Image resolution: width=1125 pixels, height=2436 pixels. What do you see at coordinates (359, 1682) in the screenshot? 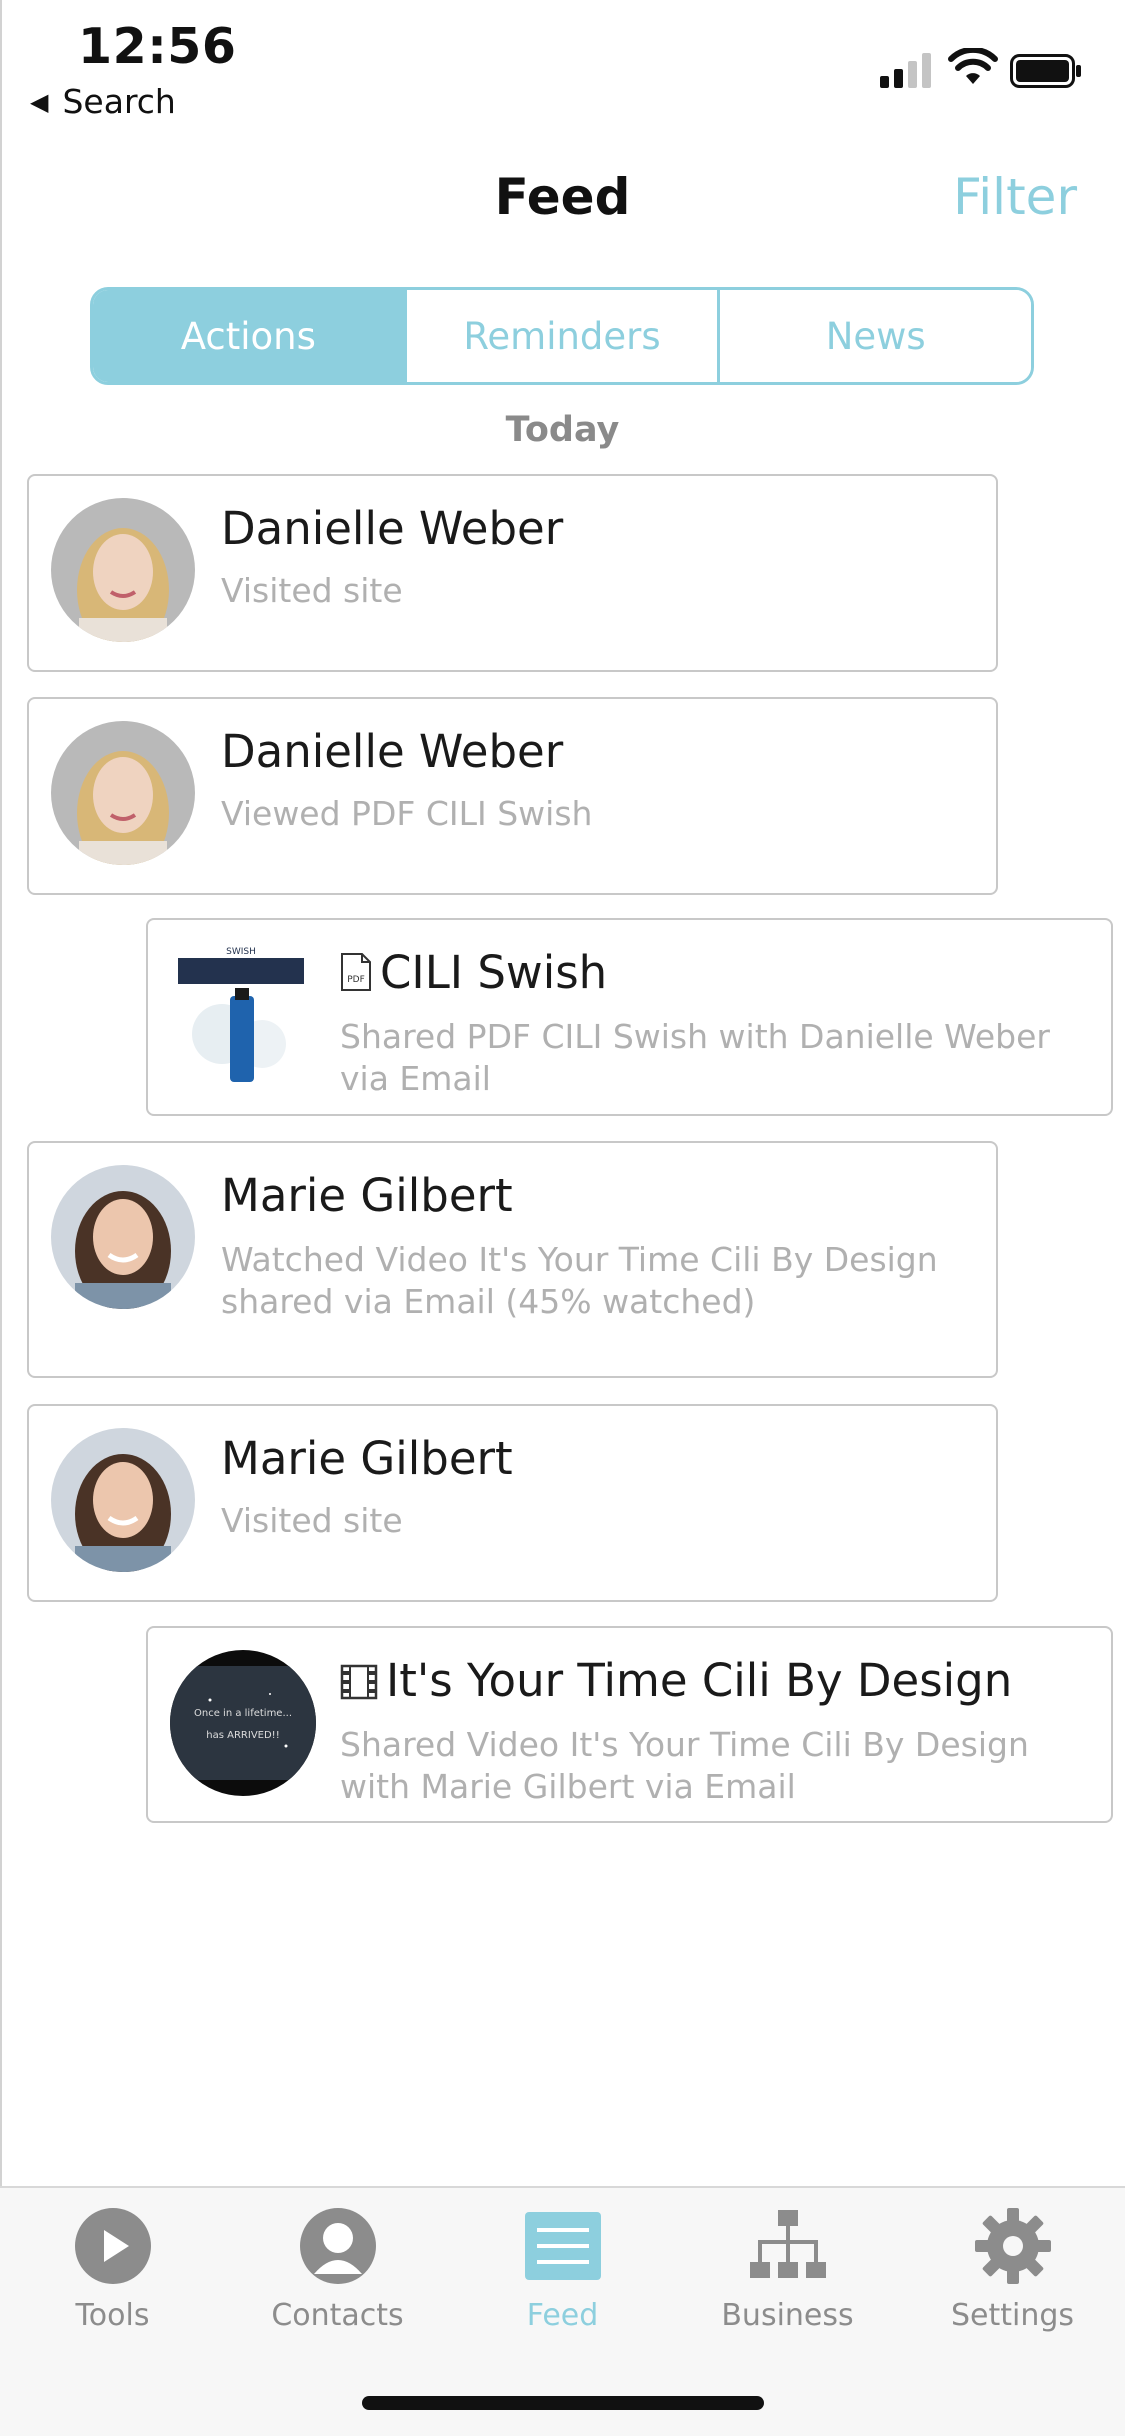
I see `film-icon` at bounding box center [359, 1682].